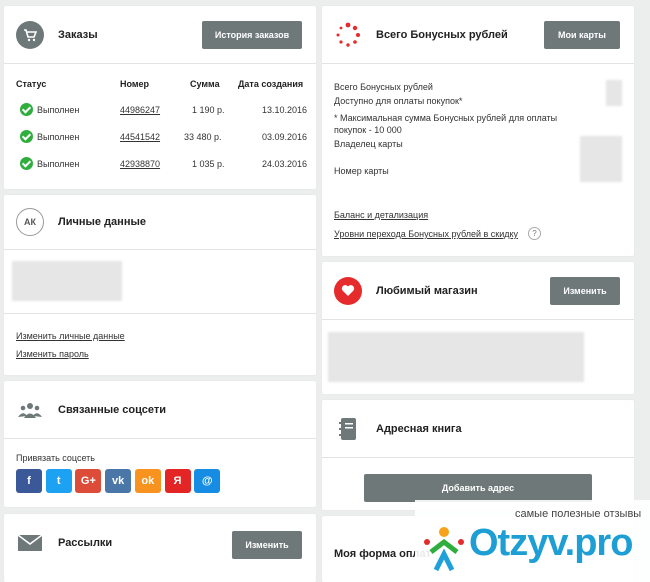 The image size is (650, 582). Describe the element at coordinates (112, 409) in the screenshot. I see `social-title: Связанные соцсети` at that location.